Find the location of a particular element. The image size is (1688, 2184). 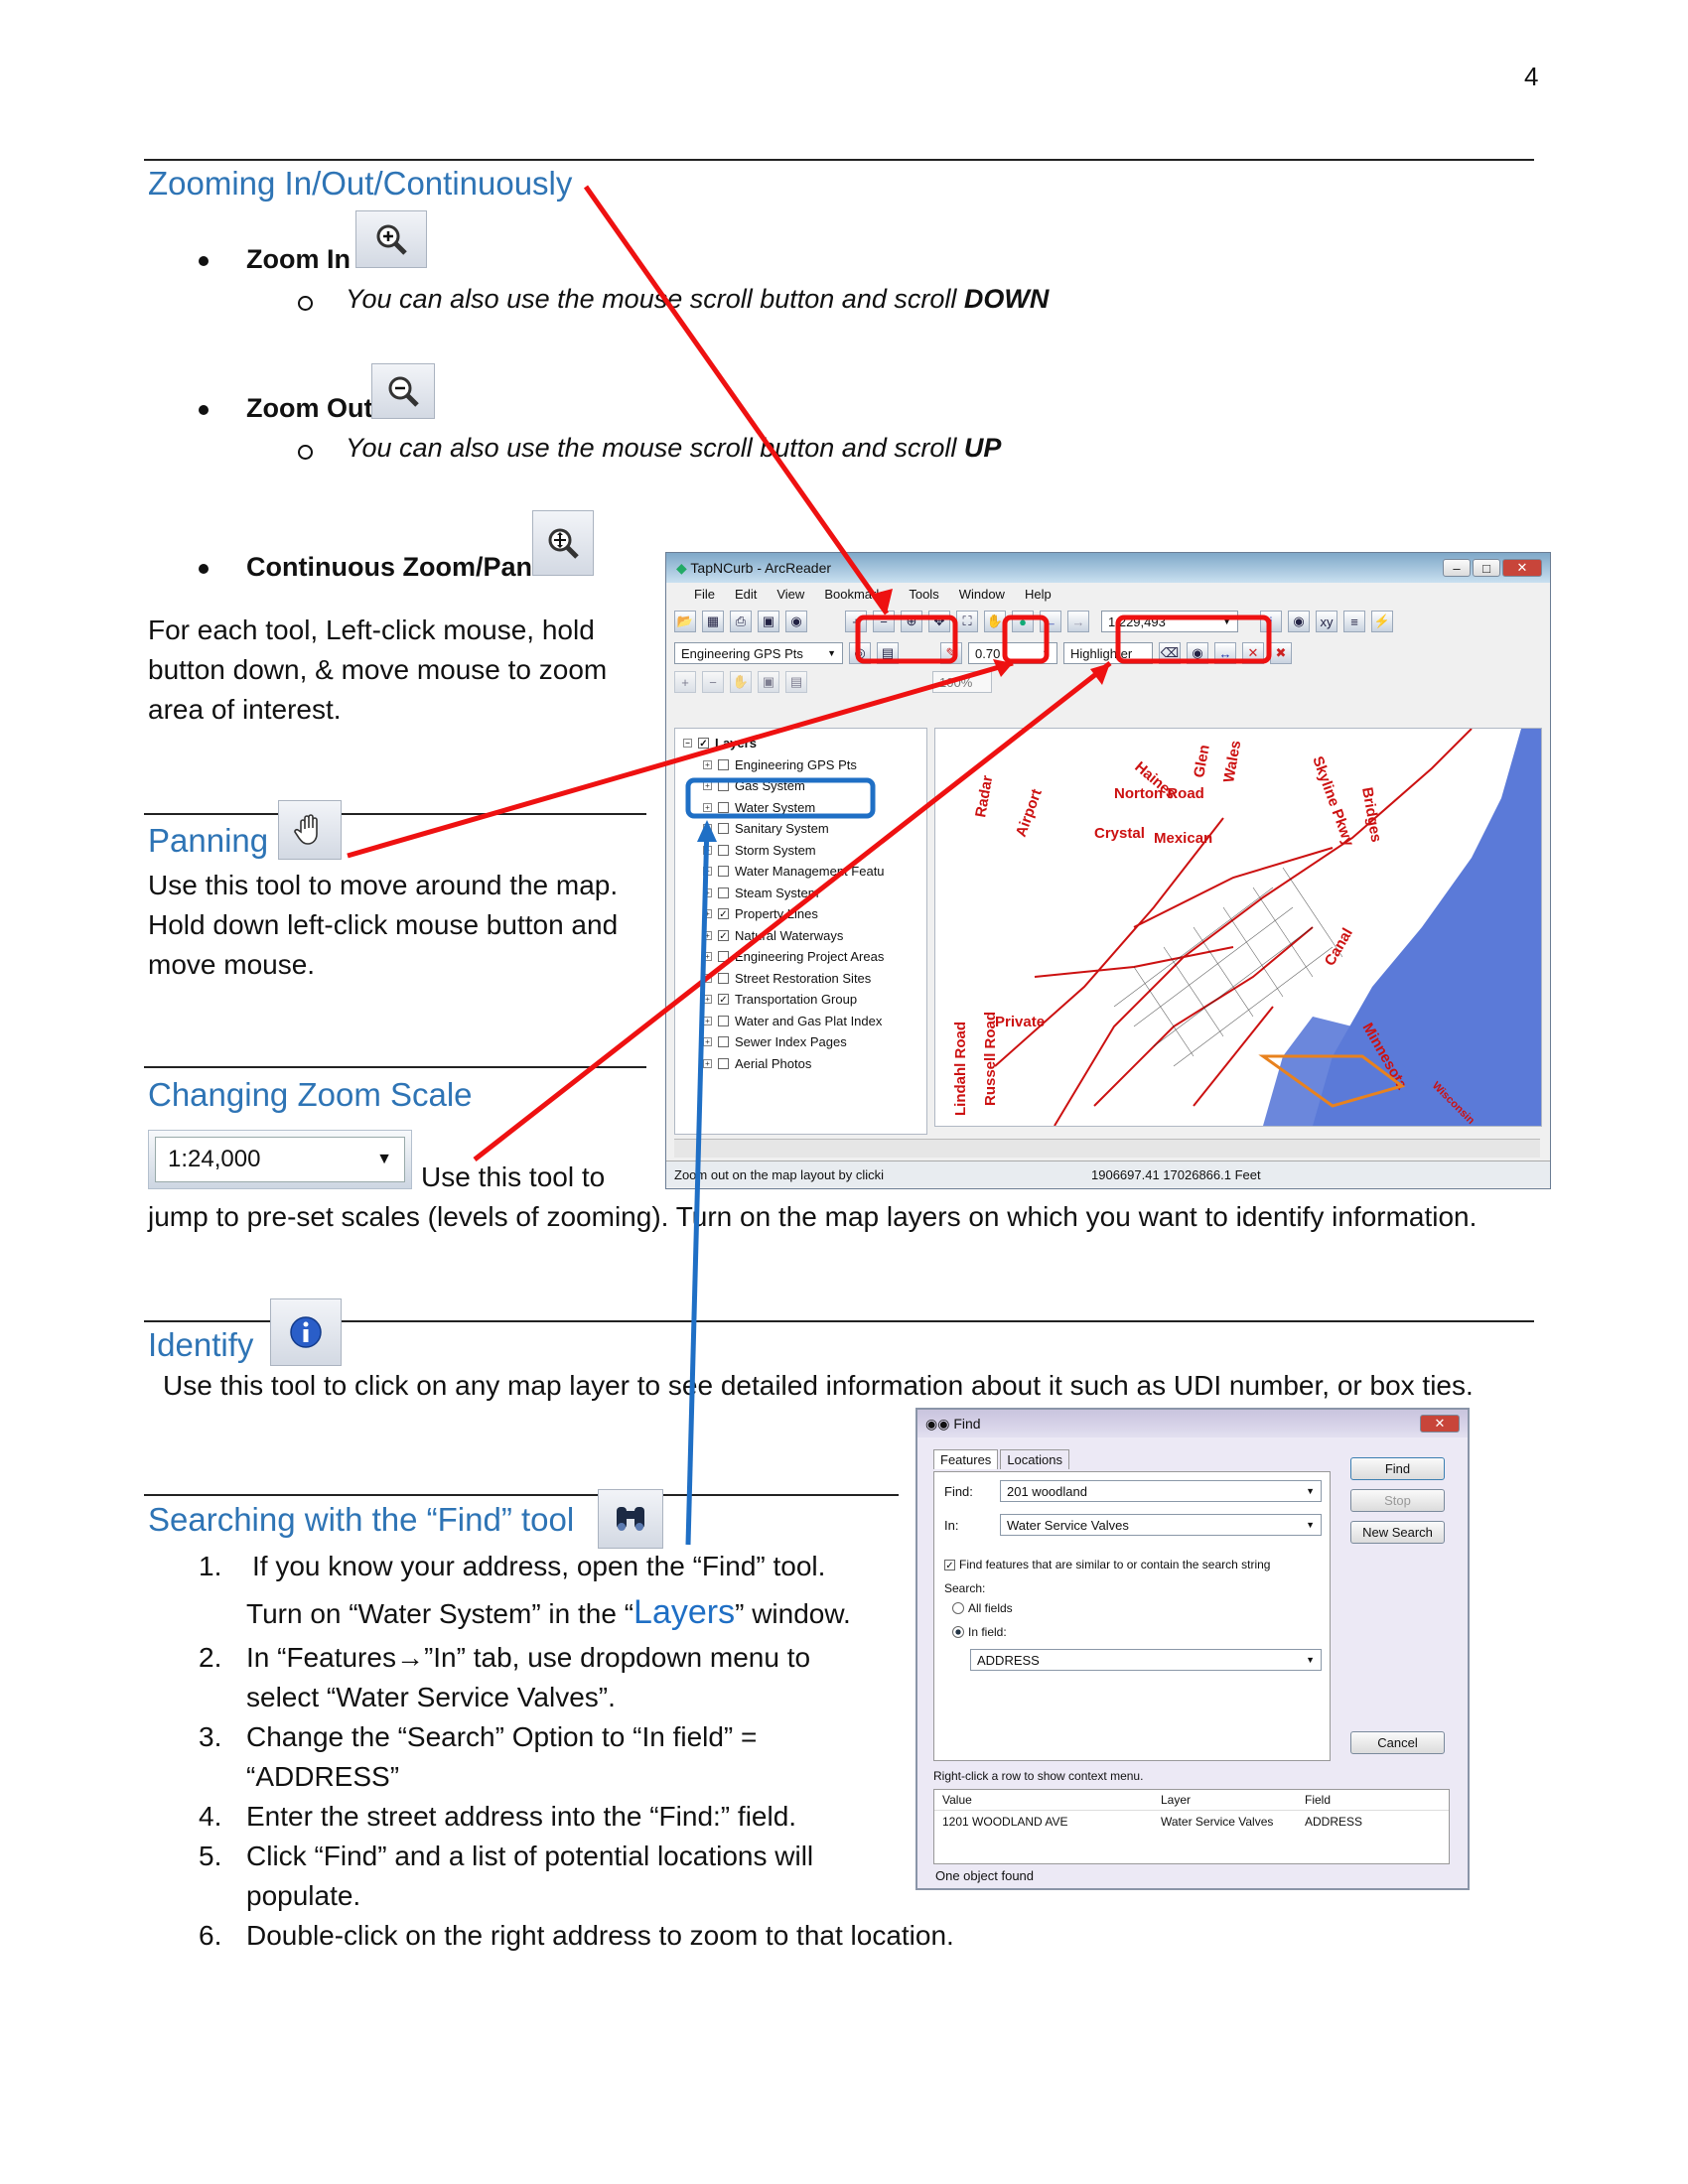

extent-icon: ⛶ is located at coordinates (967, 621).